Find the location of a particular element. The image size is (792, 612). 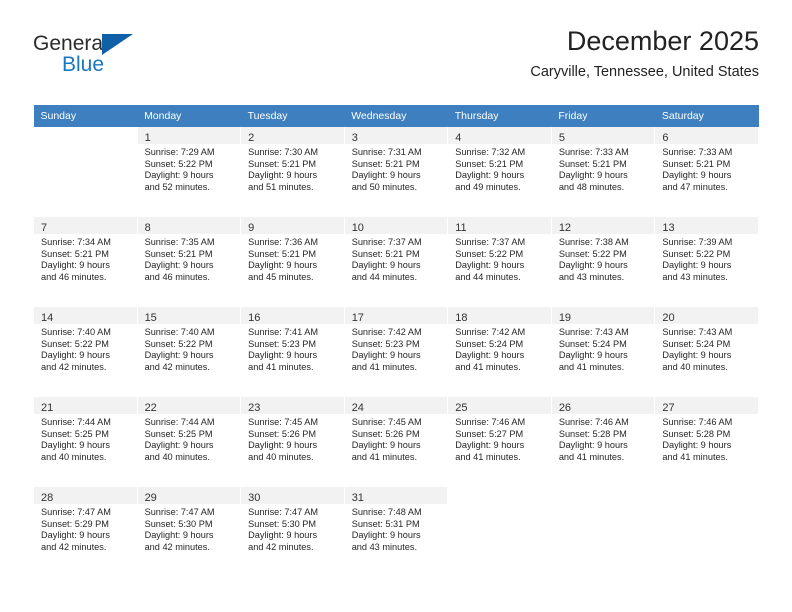

day-number: 27 is located at coordinates (668, 408).